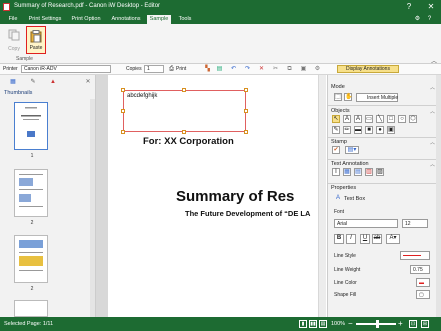 The height and width of the screenshot is (331, 441). Describe the element at coordinates (383, 183) in the screenshot. I see `divider` at that location.